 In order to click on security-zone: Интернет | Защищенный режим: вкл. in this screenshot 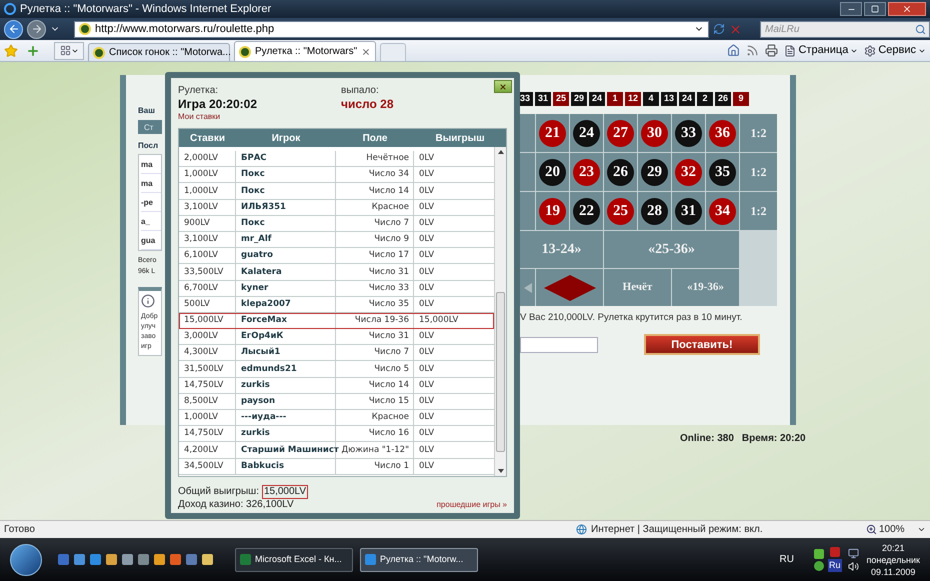, I will do `click(677, 530)`.